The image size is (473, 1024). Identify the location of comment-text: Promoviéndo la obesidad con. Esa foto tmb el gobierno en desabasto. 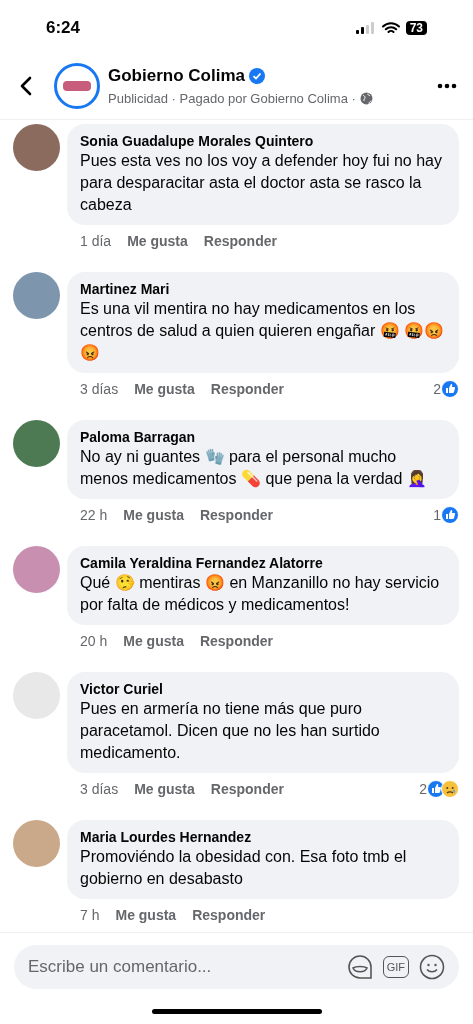
(244, 868).